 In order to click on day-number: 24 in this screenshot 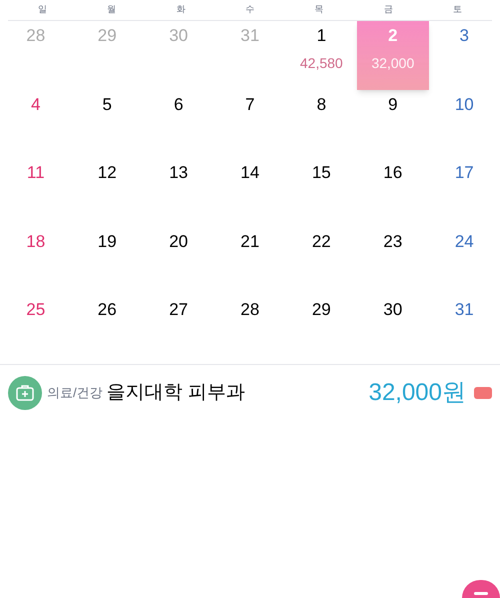, I will do `click(464, 241)`.